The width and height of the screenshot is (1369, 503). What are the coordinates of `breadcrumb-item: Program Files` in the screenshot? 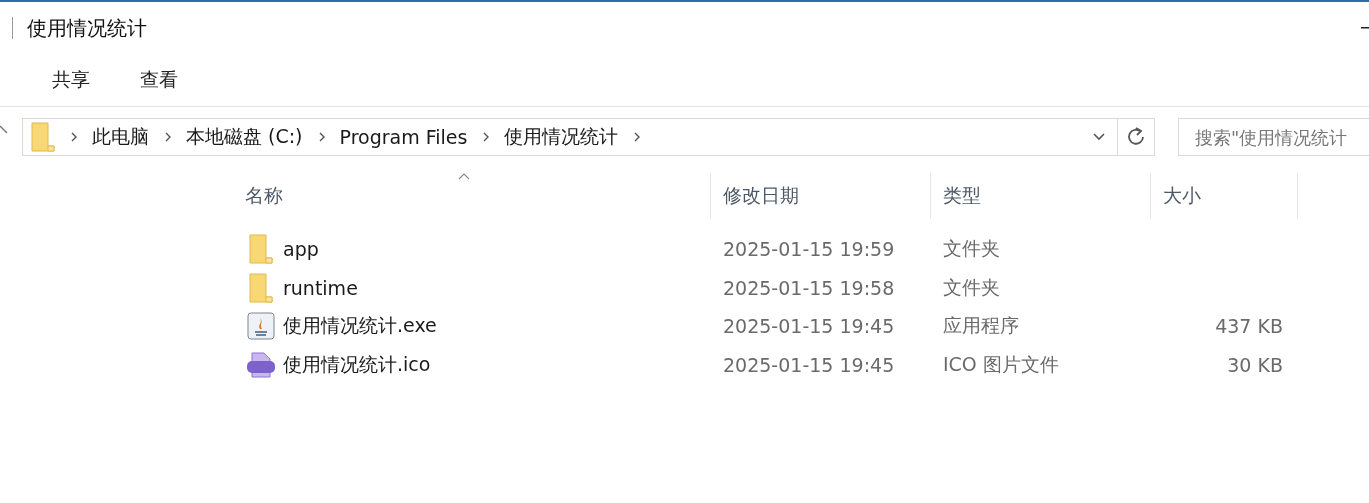 It's located at (403, 137).